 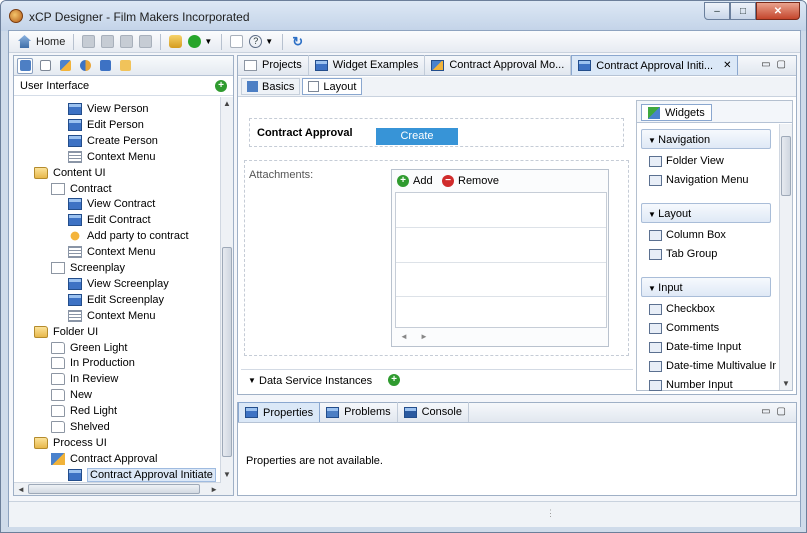 What do you see at coordinates (214, 489) in the screenshot?
I see `scroll-right-icon: ►` at bounding box center [214, 489].